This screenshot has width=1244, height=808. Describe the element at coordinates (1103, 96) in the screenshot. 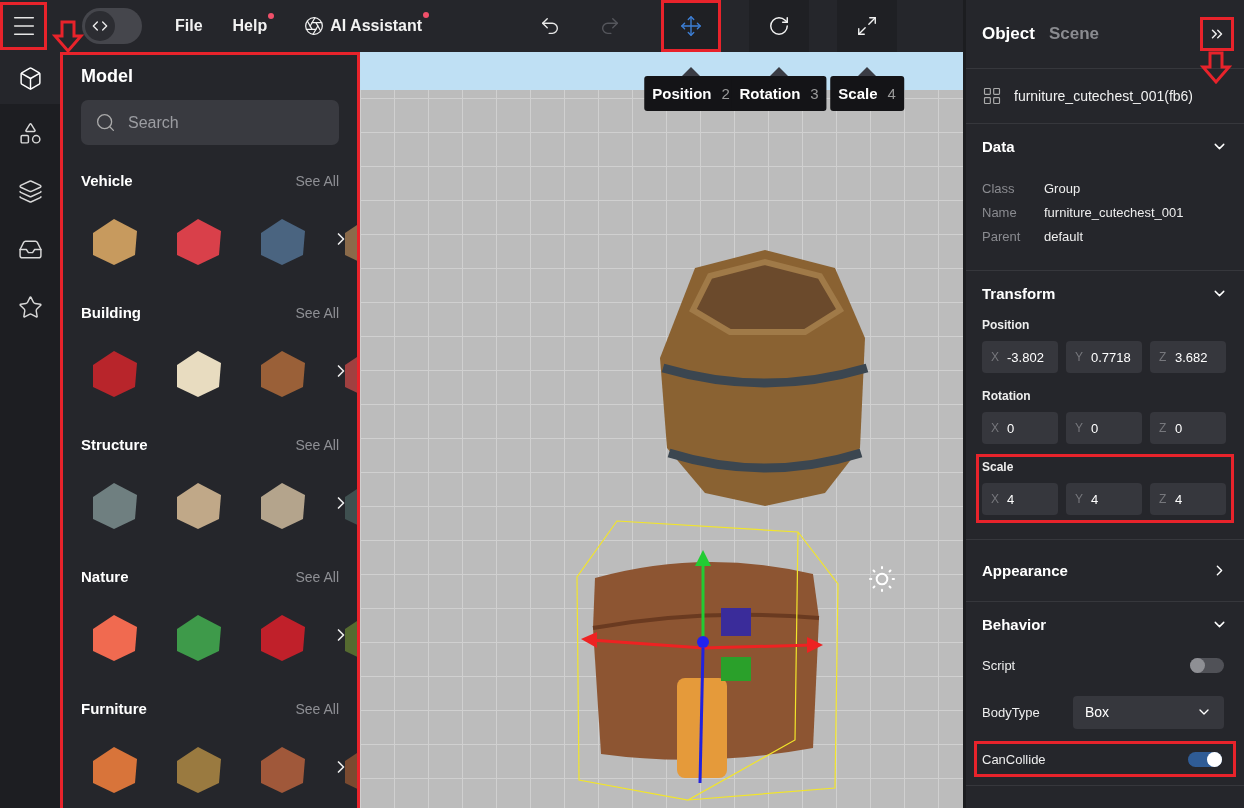

I see `object-name: furniture_cutechest_001(fb6)` at that location.